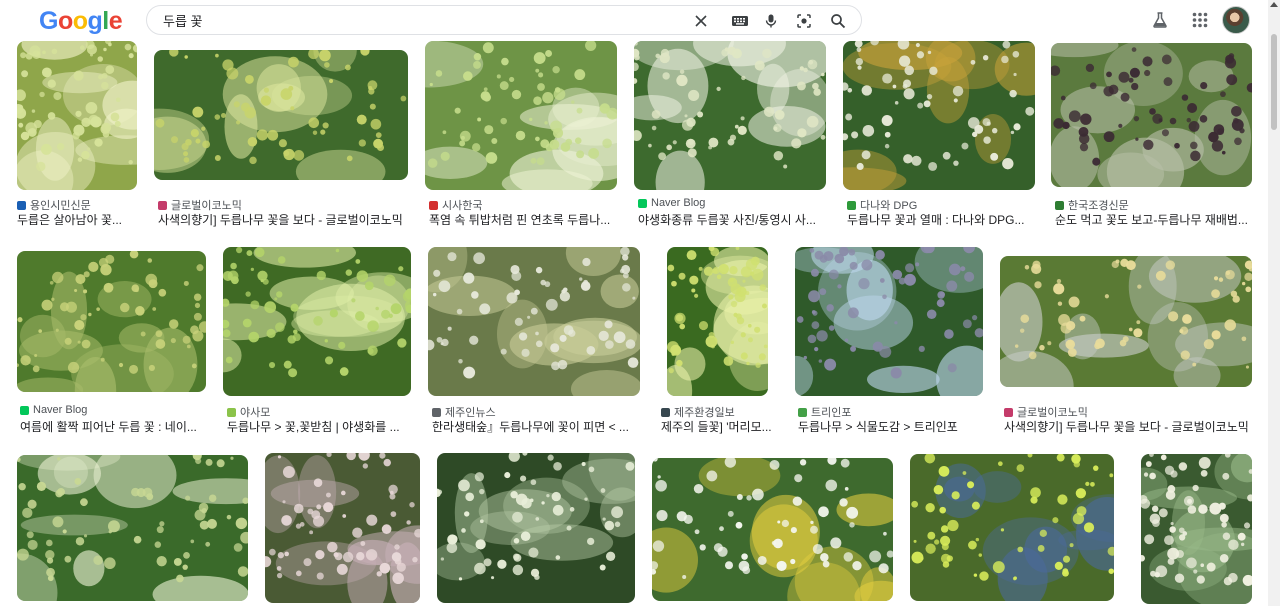  I want to click on search-icon, so click(838, 21).